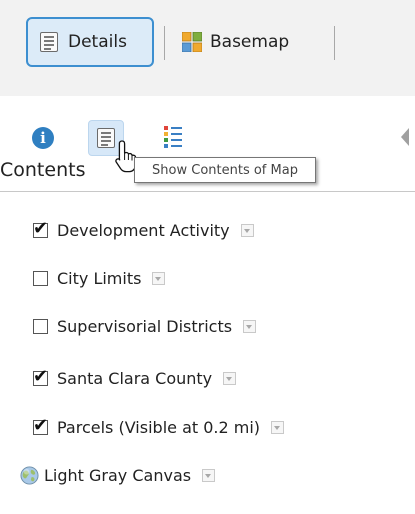 Image resolution: width=415 pixels, height=514 pixels. Describe the element at coordinates (117, 475) in the screenshot. I see `basemap-layer-label: Light Gray Canvas` at that location.